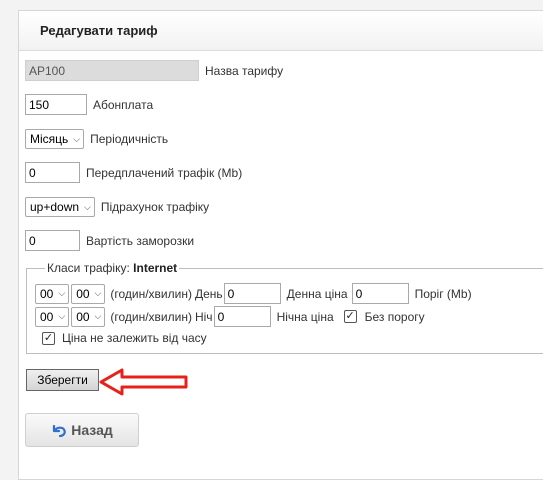 The height and width of the screenshot is (480, 543). Describe the element at coordinates (60, 431) in the screenshot. I see `back-arrow-icon` at that location.